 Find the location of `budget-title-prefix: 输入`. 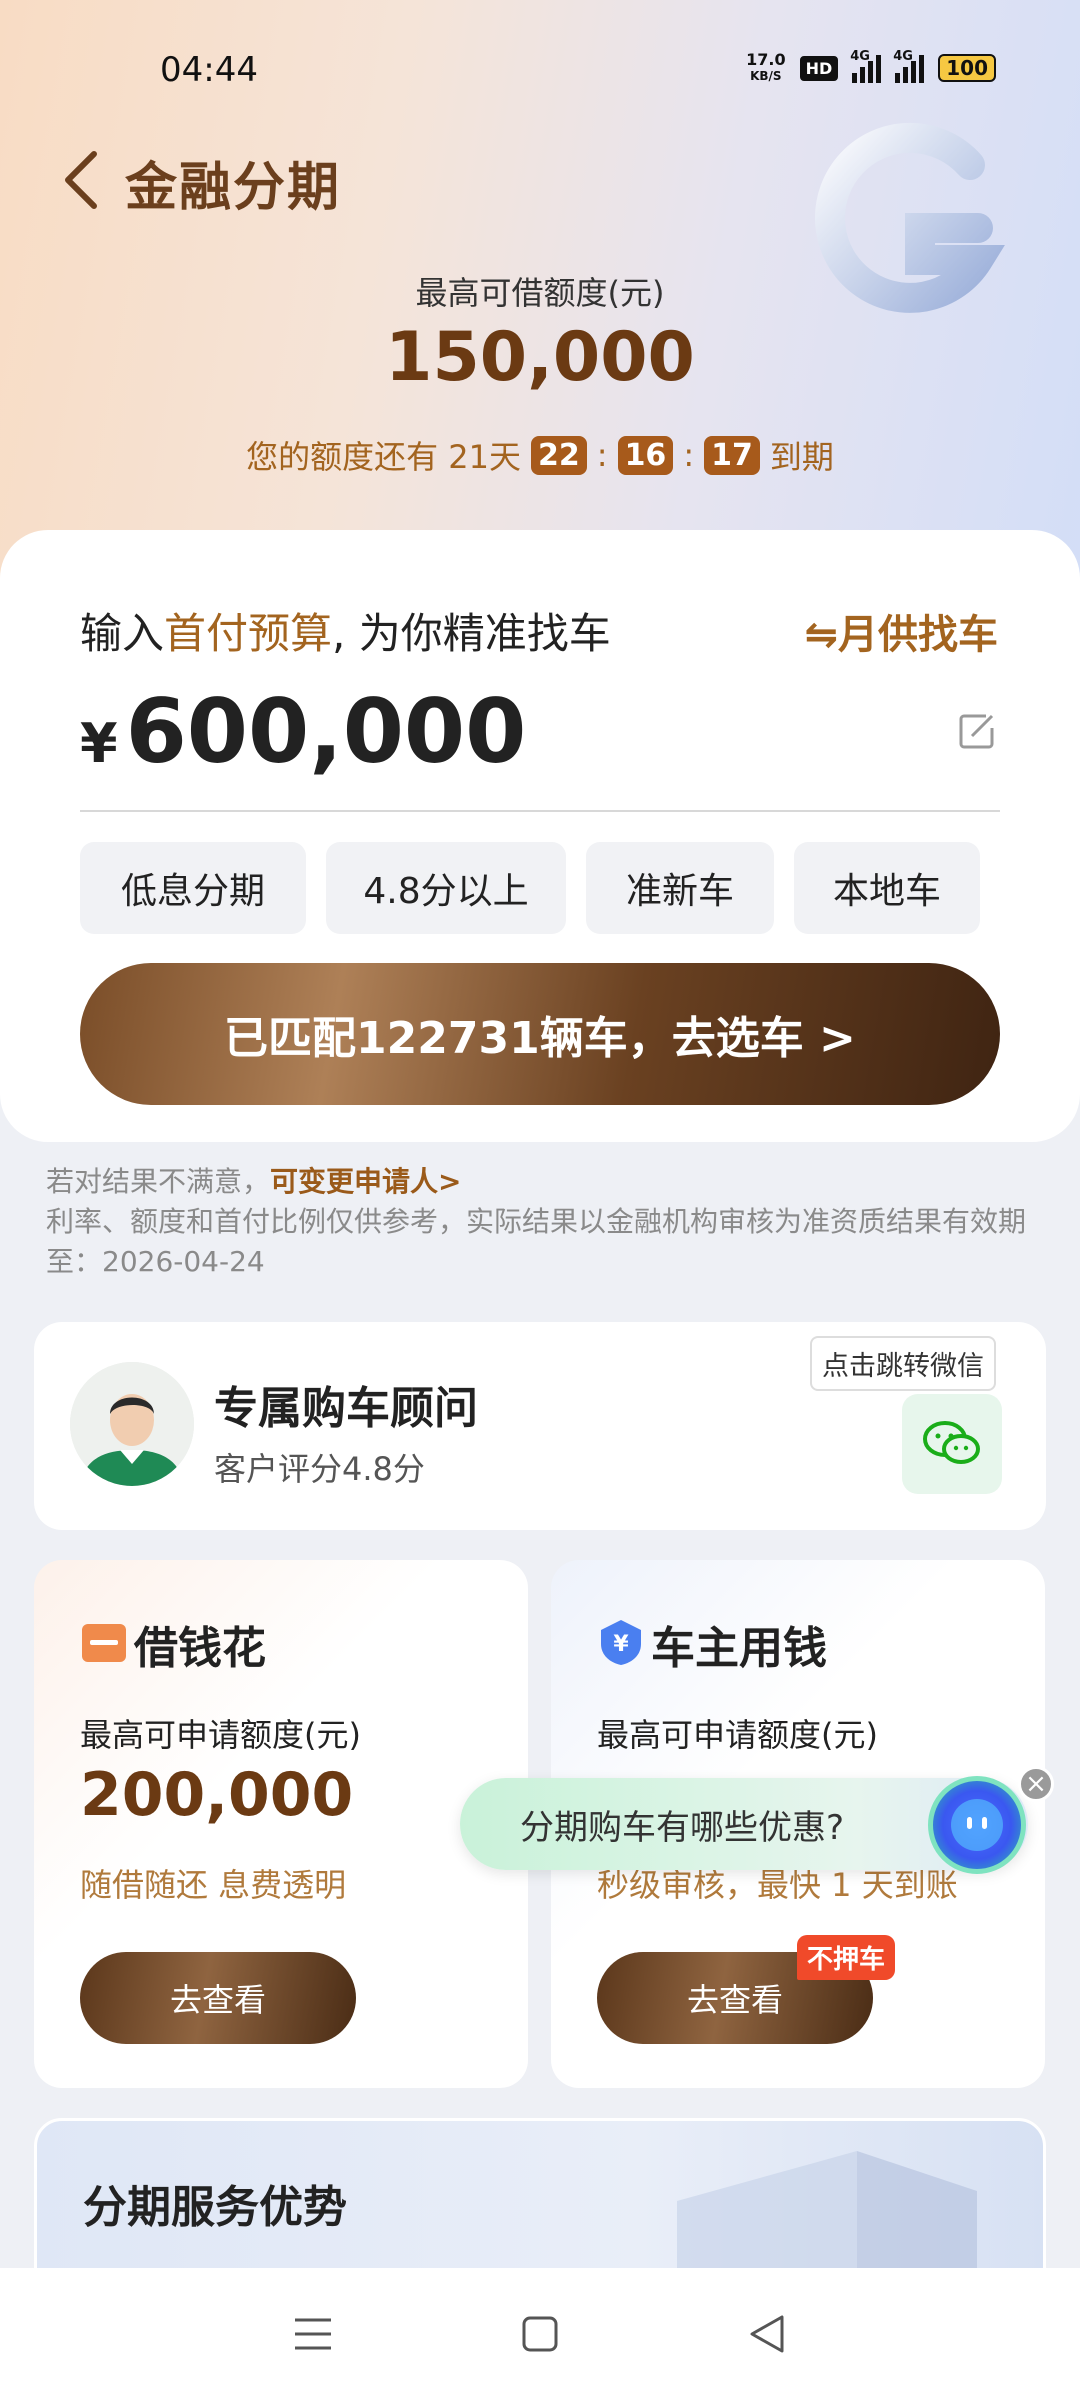

budget-title-prefix: 输入 is located at coordinates (122, 633).